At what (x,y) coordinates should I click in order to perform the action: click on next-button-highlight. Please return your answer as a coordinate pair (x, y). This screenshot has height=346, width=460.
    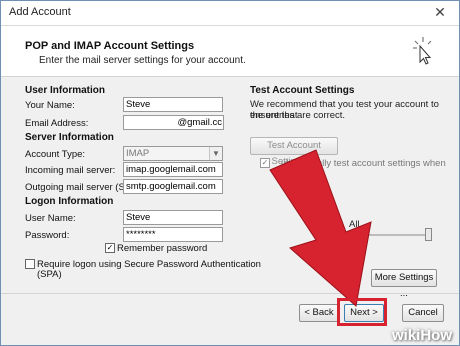
    Looking at the image, I should click on (362, 312).